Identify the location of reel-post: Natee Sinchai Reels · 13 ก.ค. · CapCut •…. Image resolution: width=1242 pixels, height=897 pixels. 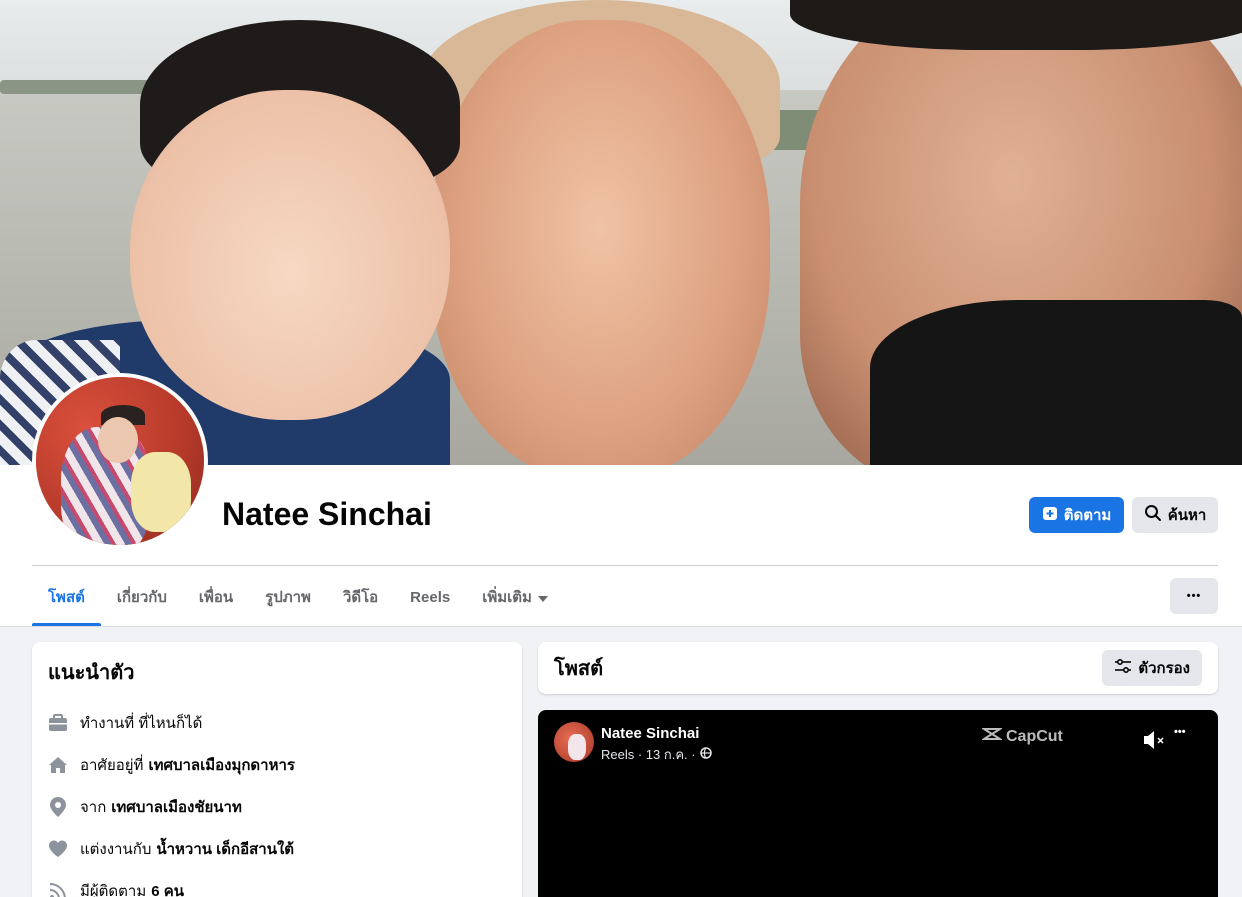
(878, 803).